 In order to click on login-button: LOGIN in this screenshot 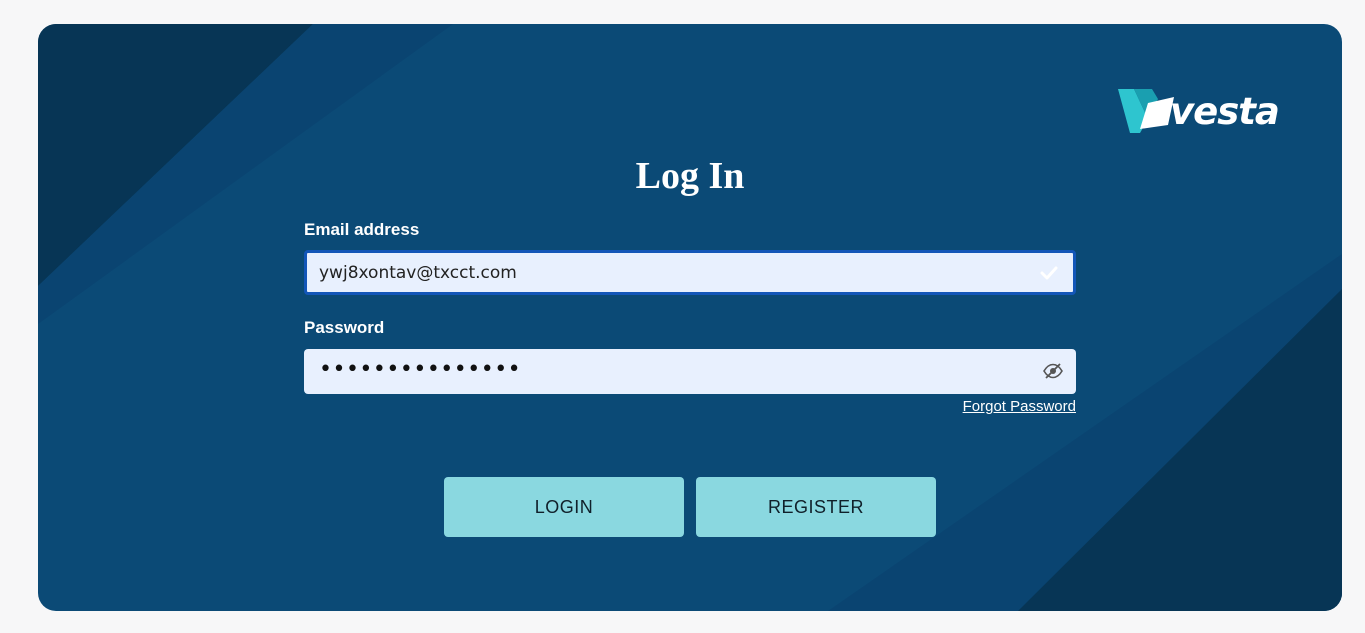, I will do `click(564, 507)`.